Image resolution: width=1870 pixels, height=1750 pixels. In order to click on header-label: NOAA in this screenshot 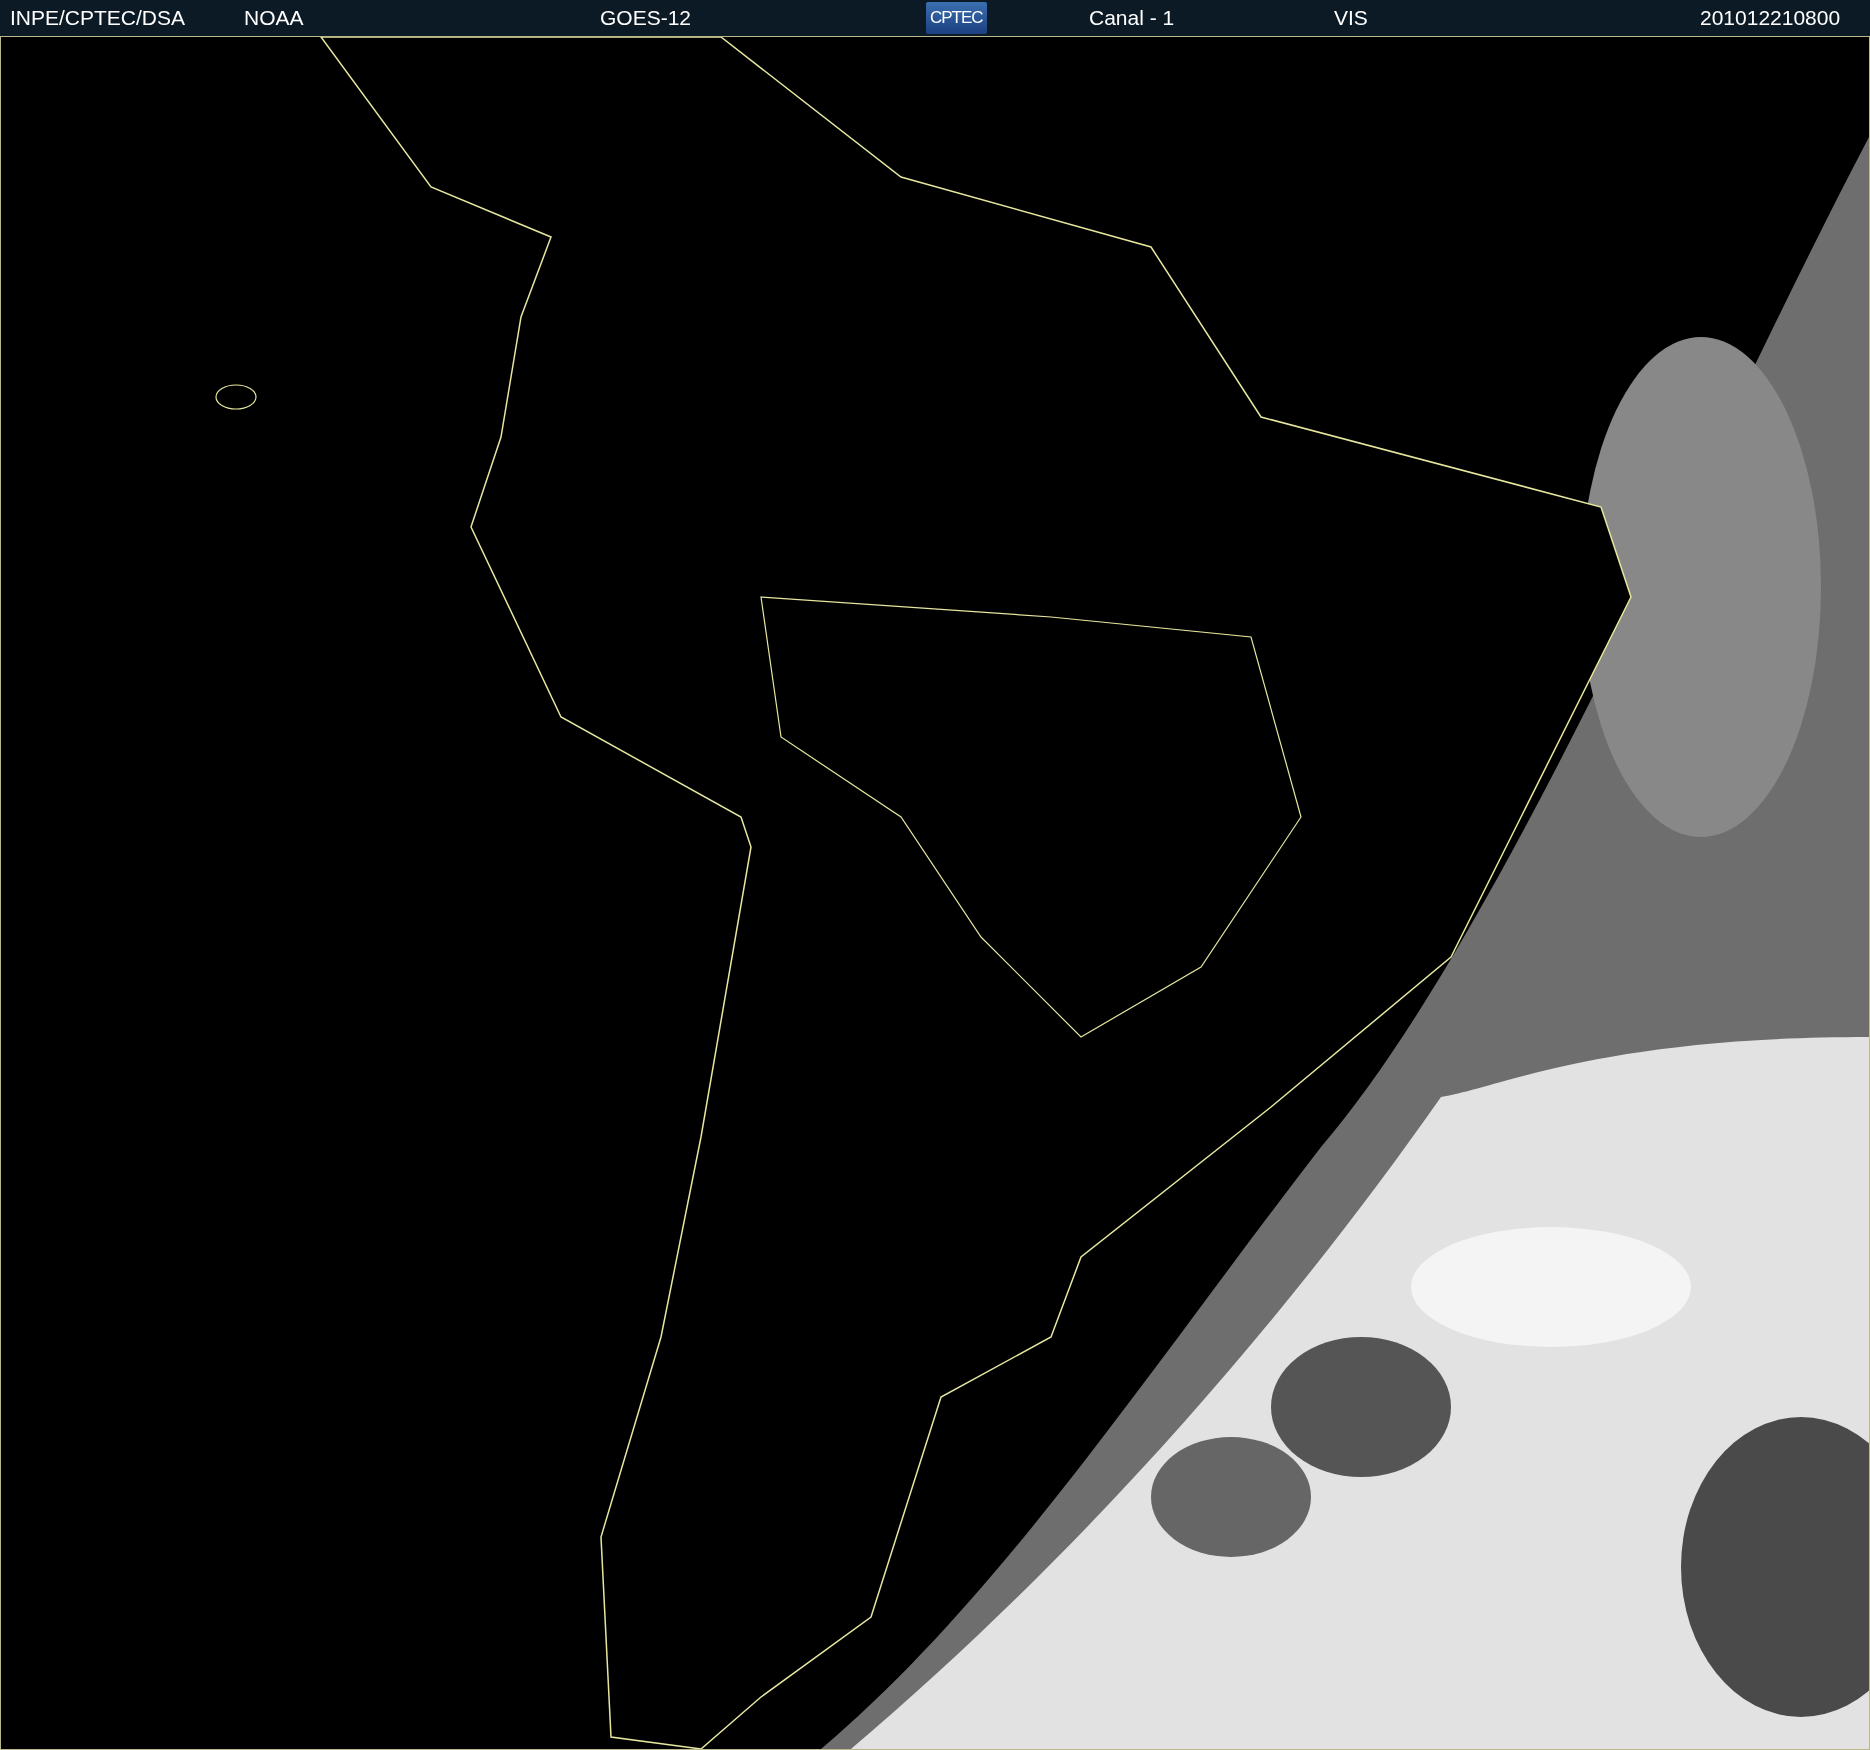, I will do `click(274, 18)`.